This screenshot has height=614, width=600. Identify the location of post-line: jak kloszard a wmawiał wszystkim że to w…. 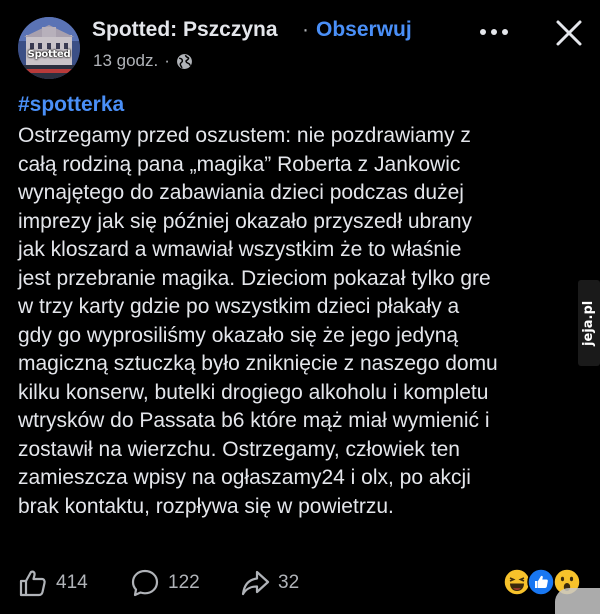
(240, 249).